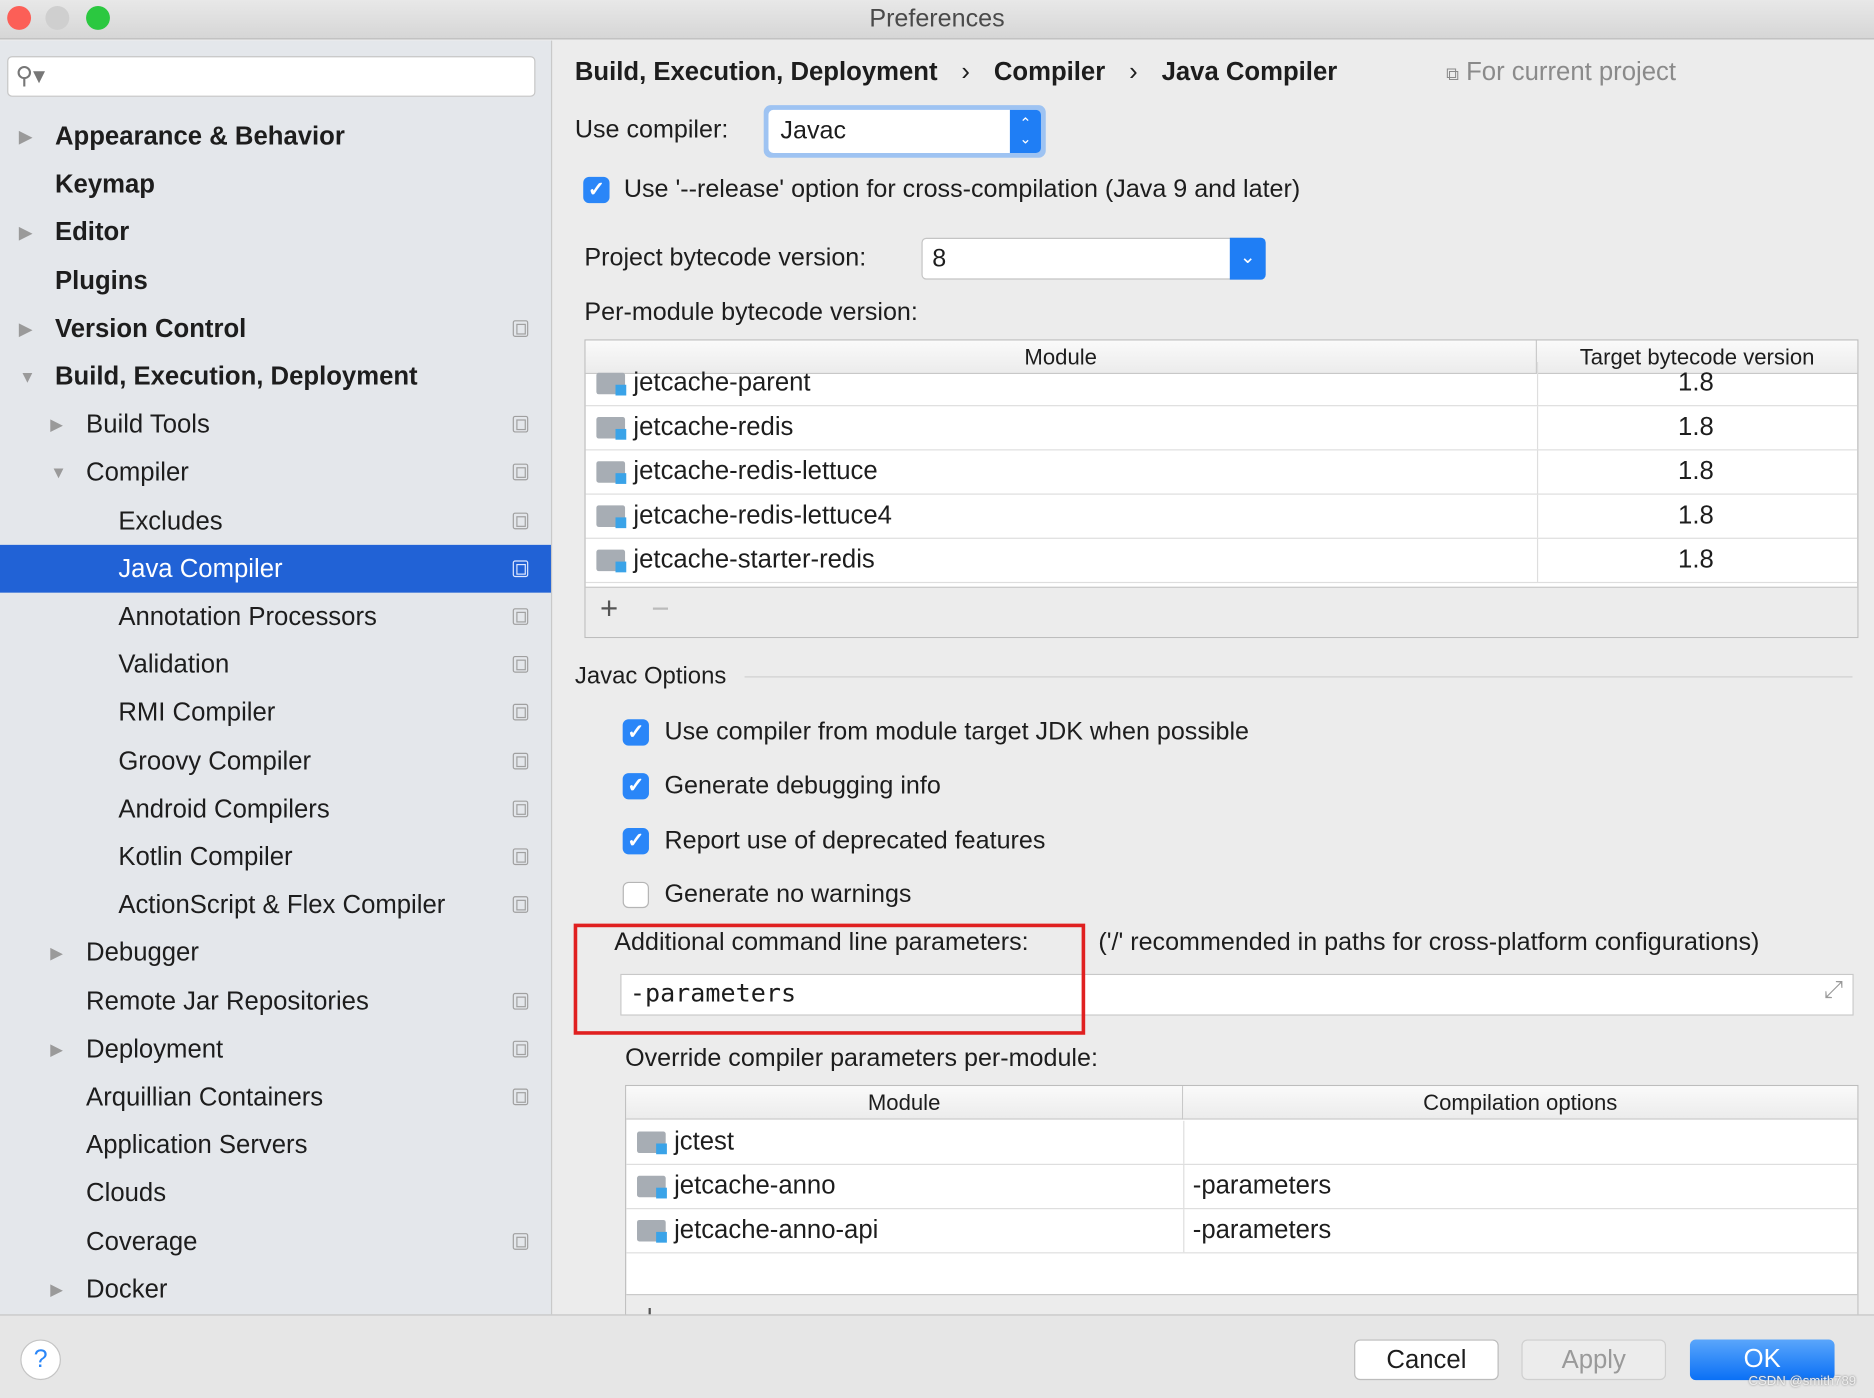  Describe the element at coordinates (905, 1103) in the screenshot. I see `column-header-module: Module` at that location.